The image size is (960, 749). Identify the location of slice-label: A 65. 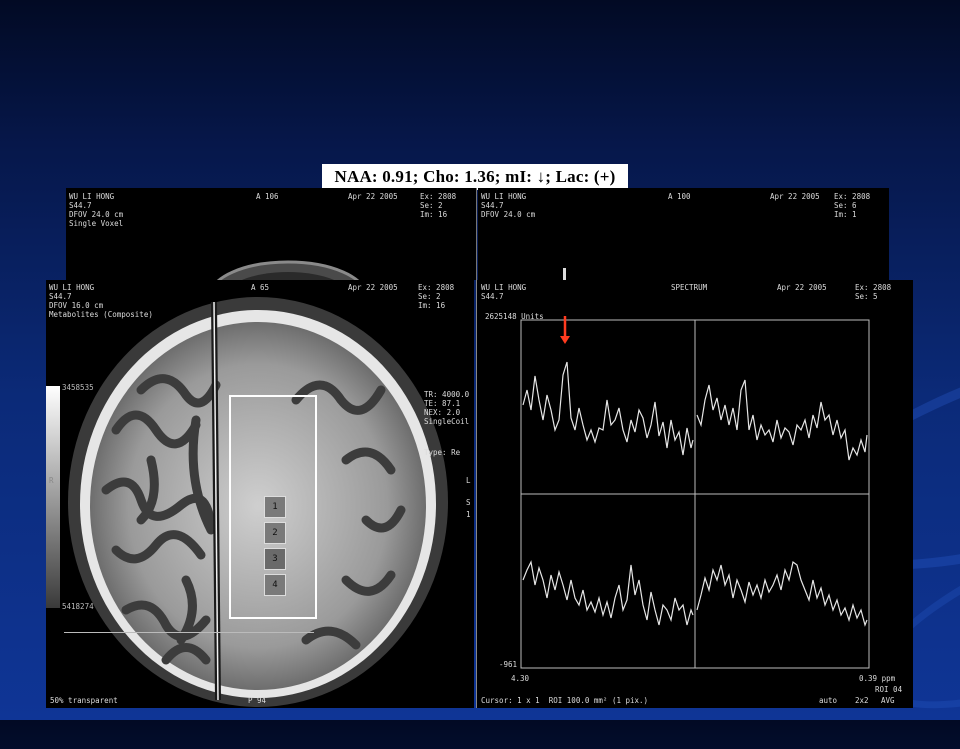
(260, 287).